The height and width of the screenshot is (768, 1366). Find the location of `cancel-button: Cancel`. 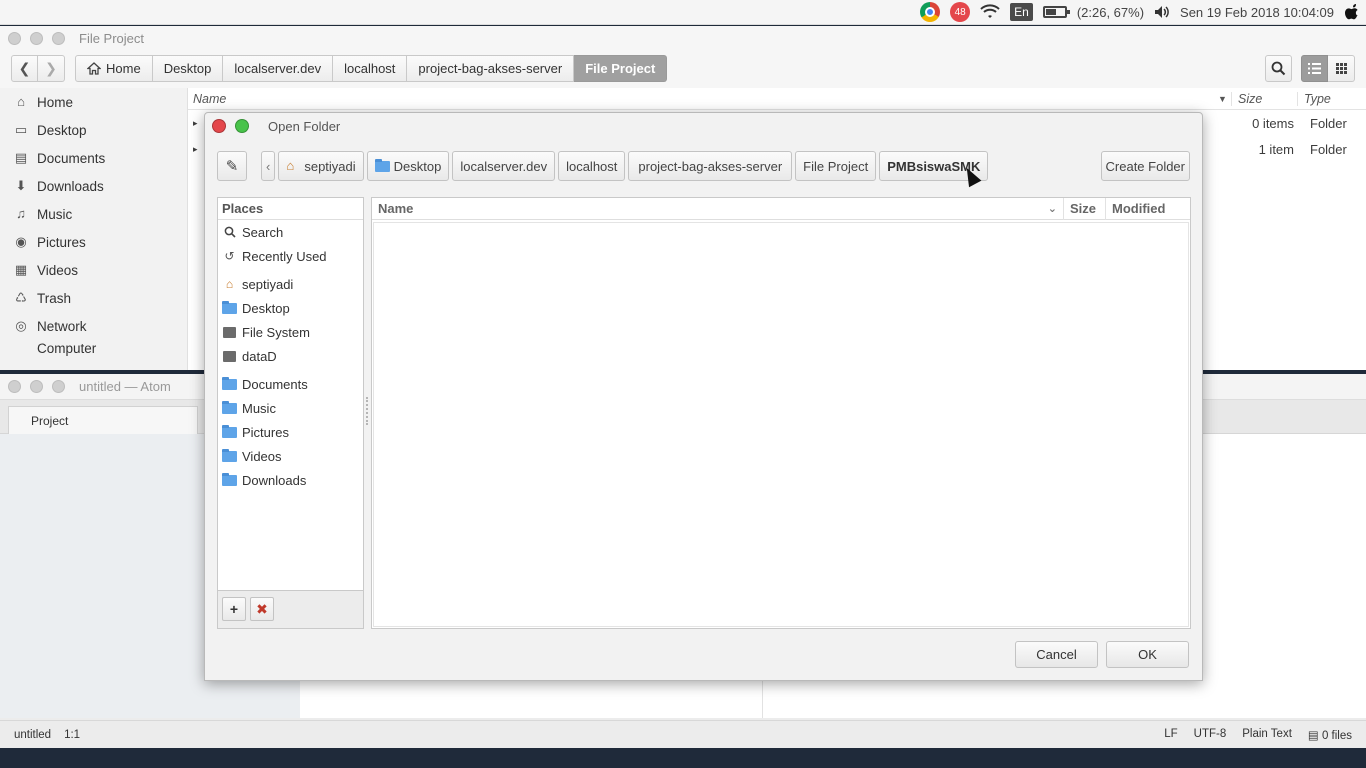

cancel-button: Cancel is located at coordinates (1056, 654).